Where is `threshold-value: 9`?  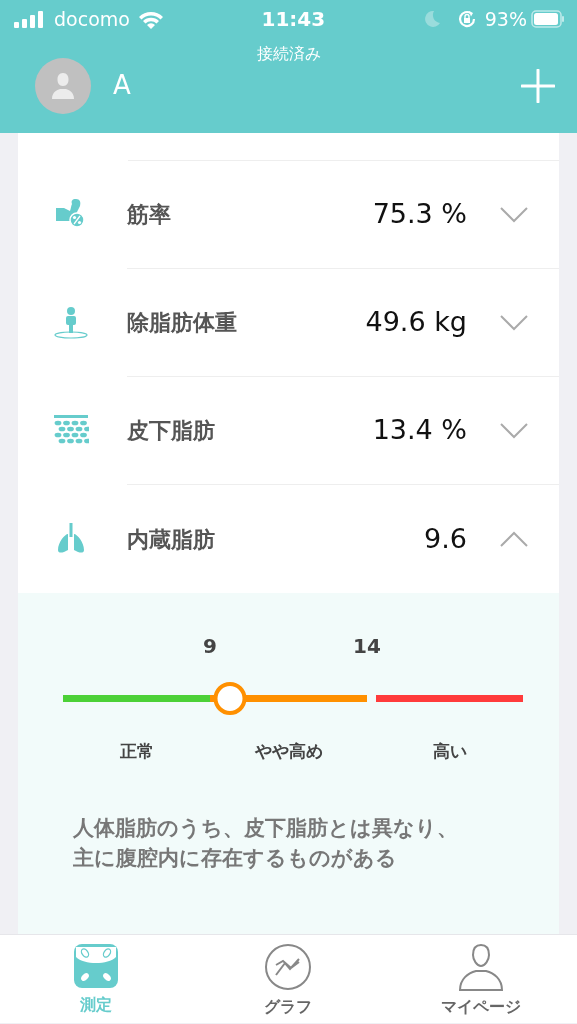 threshold-value: 9 is located at coordinates (210, 646).